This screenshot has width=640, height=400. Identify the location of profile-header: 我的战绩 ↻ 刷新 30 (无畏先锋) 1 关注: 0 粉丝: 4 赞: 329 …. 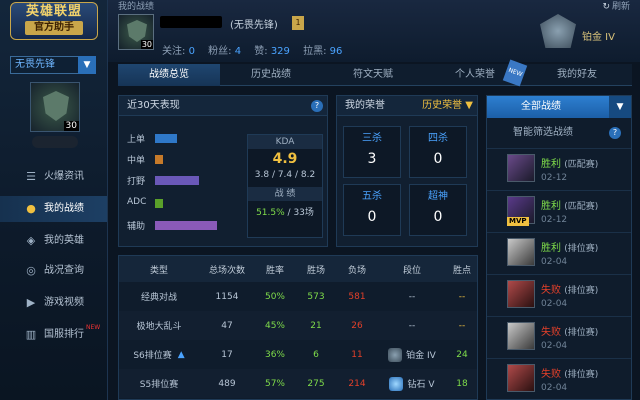
(374, 31).